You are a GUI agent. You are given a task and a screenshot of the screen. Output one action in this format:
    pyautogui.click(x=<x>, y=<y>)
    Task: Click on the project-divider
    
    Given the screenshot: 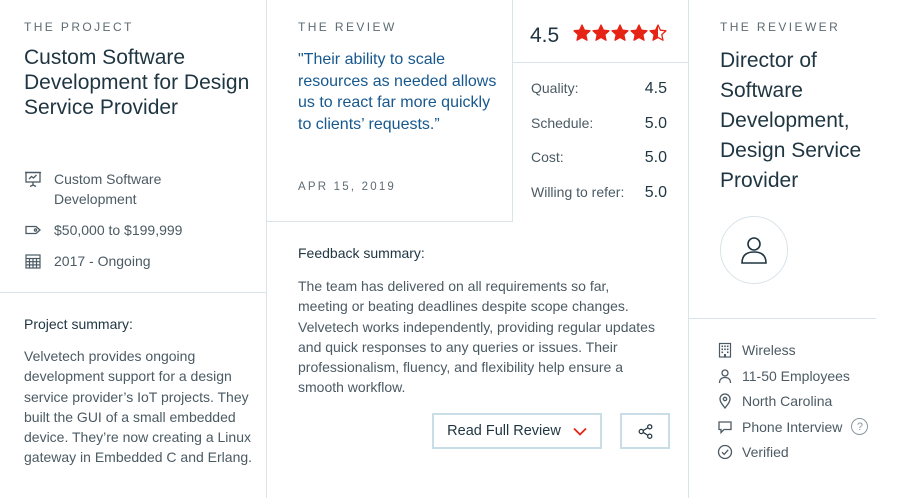 What is the action you would take?
    pyautogui.click(x=133, y=292)
    